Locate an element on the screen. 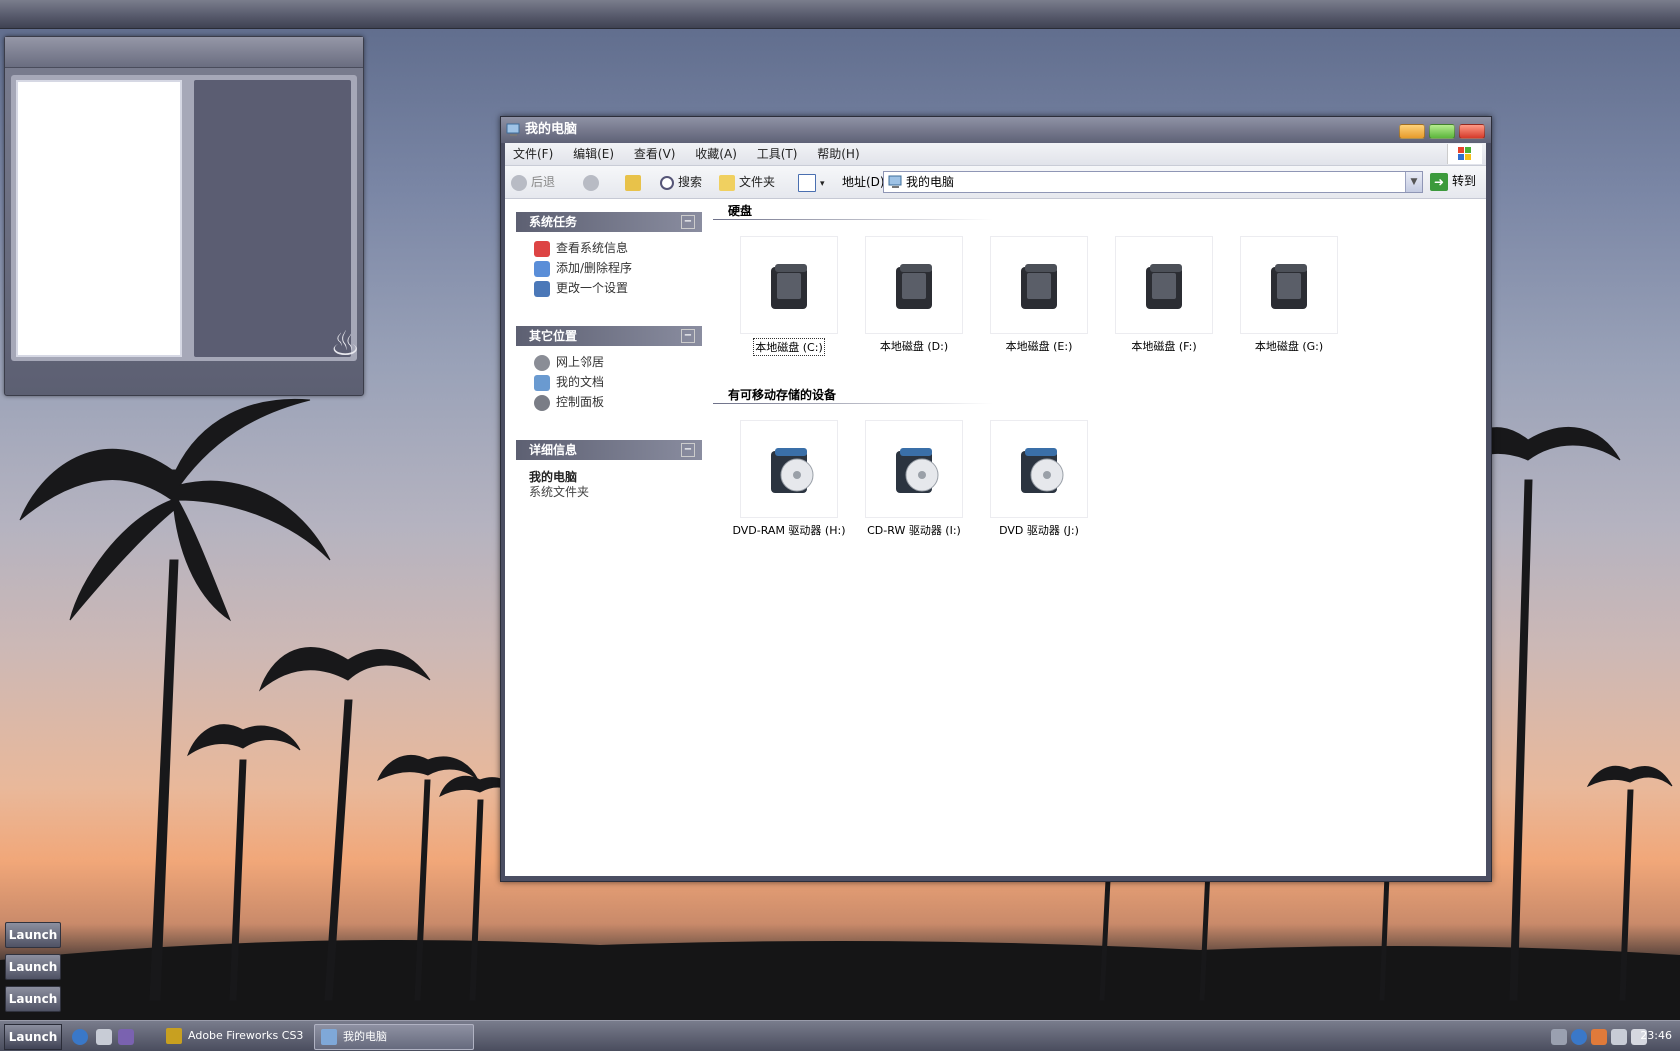  back-button: 后退 is located at coordinates (533, 182).